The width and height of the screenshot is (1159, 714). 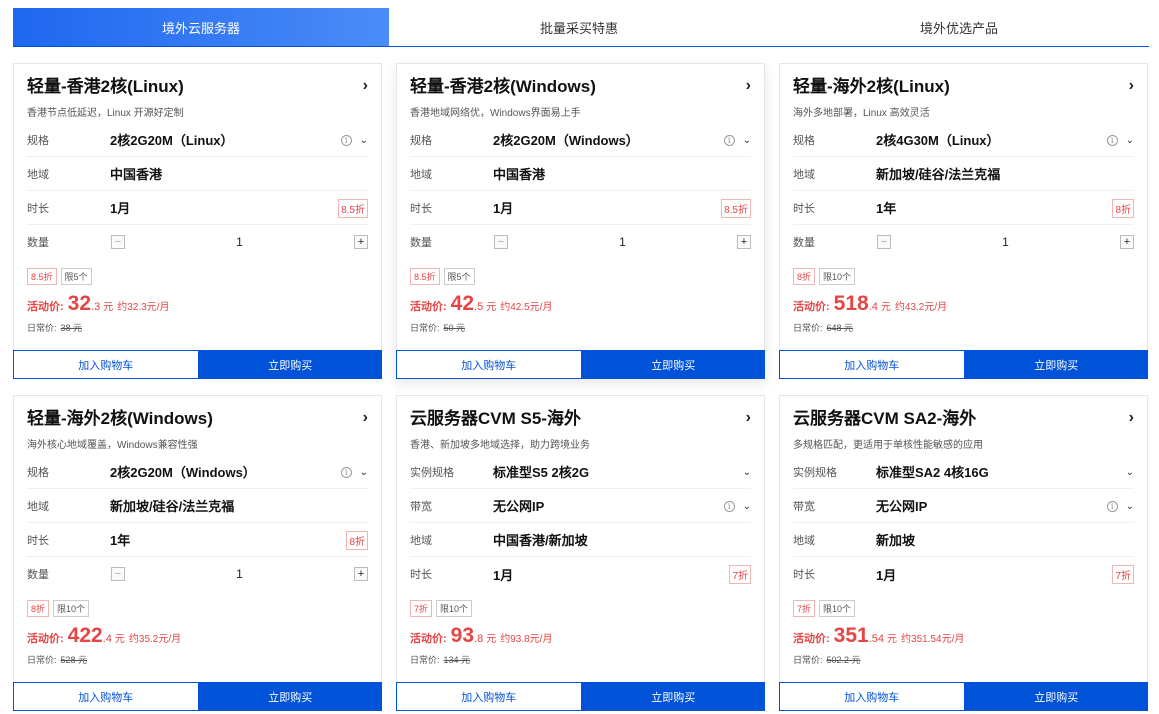 What do you see at coordinates (736, 208) in the screenshot?
I see `discount-badge: 8.5折` at bounding box center [736, 208].